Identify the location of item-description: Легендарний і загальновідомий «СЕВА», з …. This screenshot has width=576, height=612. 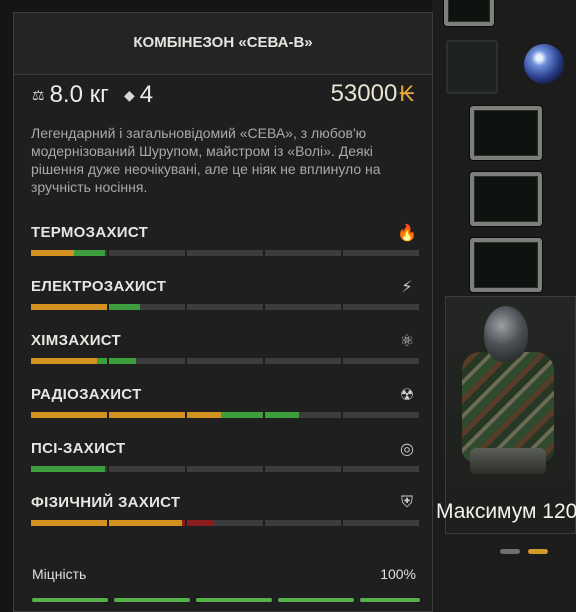
(206, 160).